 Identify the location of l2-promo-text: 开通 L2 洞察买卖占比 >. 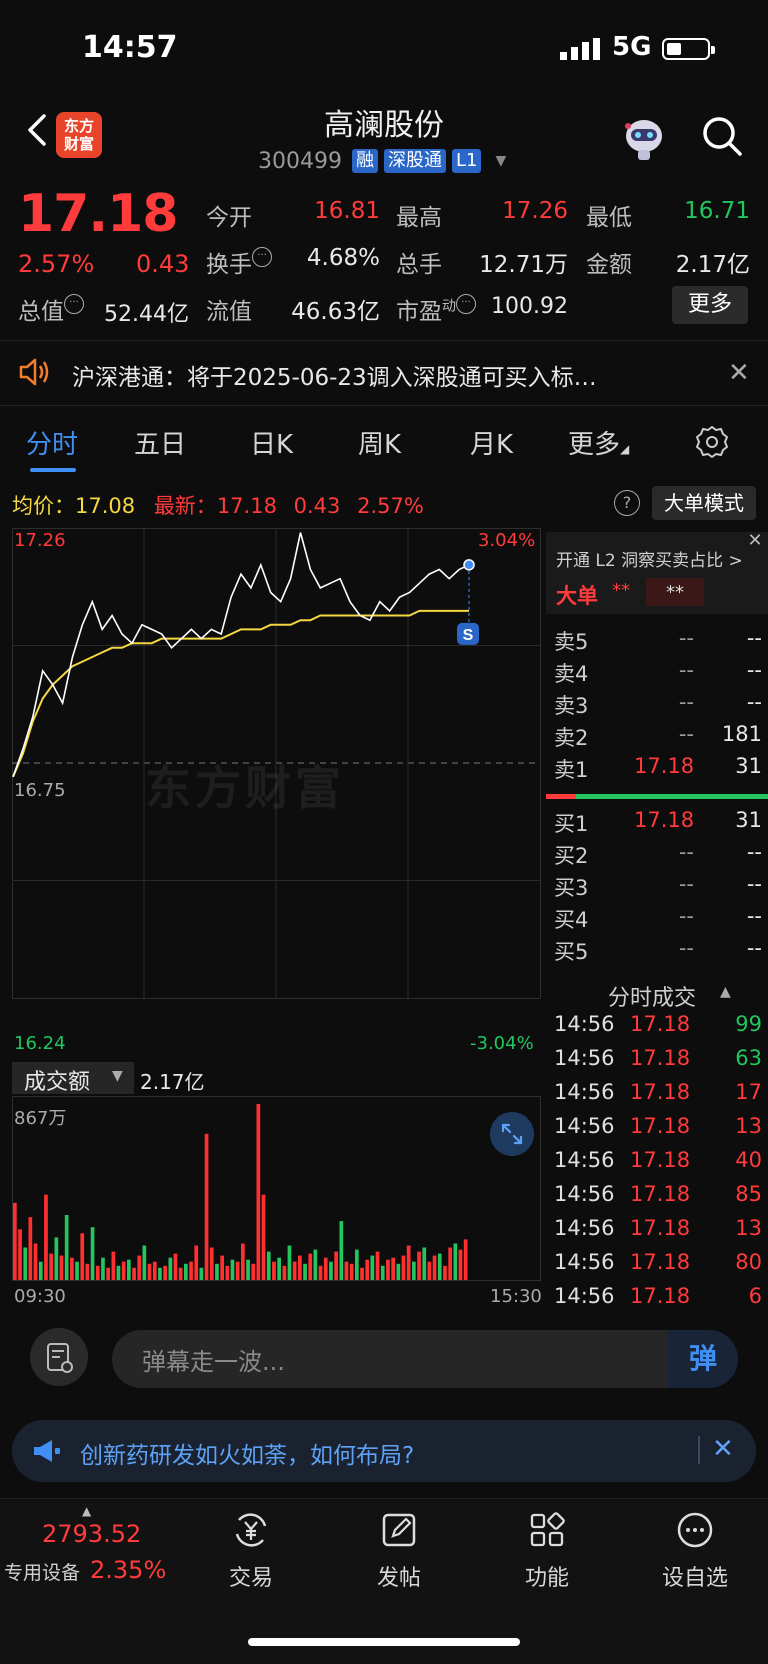
(649, 558).